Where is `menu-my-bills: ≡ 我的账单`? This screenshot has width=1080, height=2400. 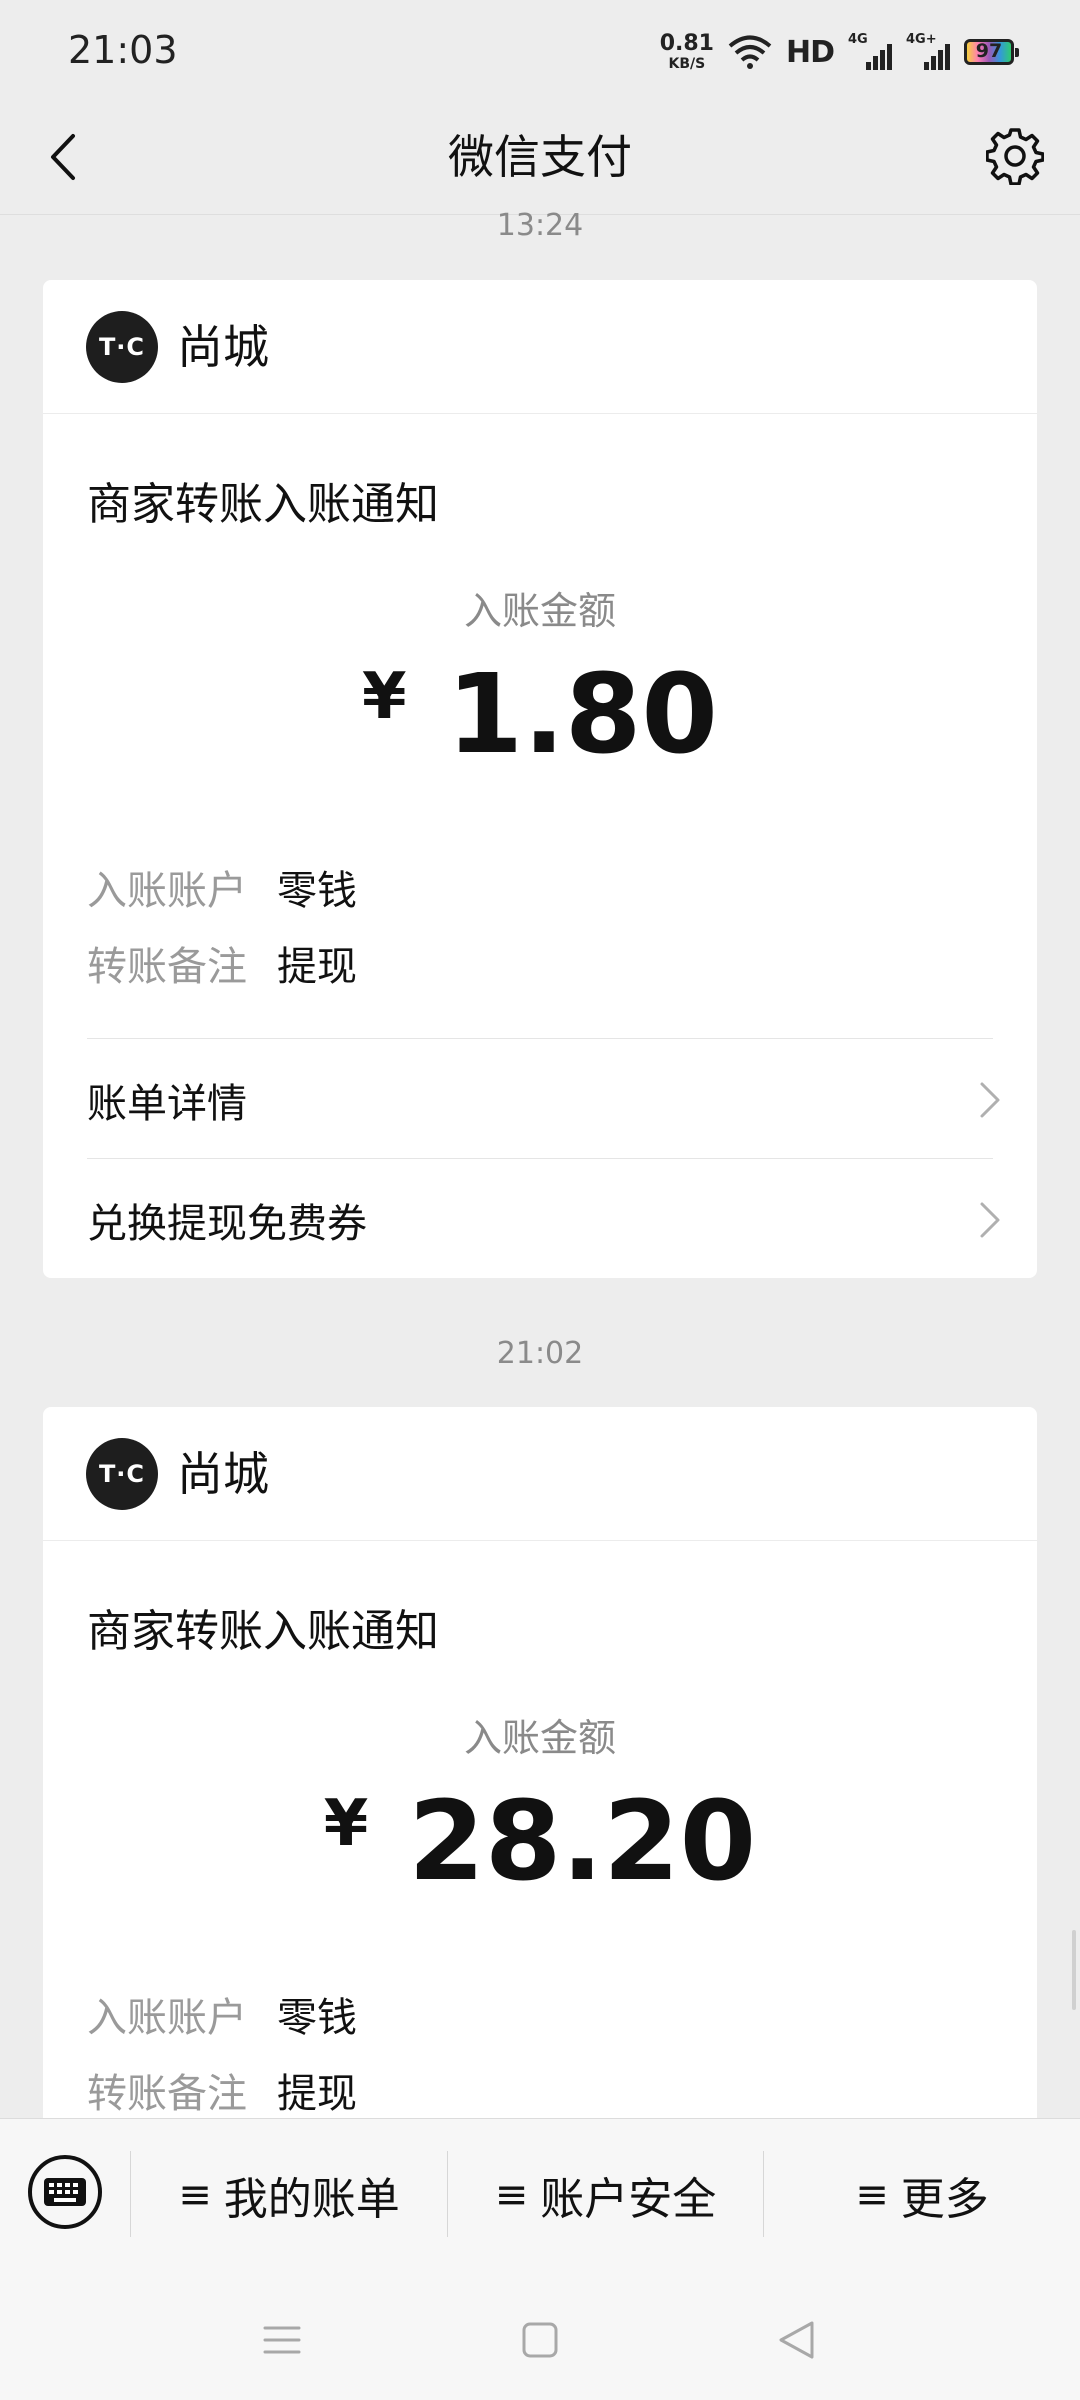 menu-my-bills: ≡ 我的账单 is located at coordinates (289, 2195).